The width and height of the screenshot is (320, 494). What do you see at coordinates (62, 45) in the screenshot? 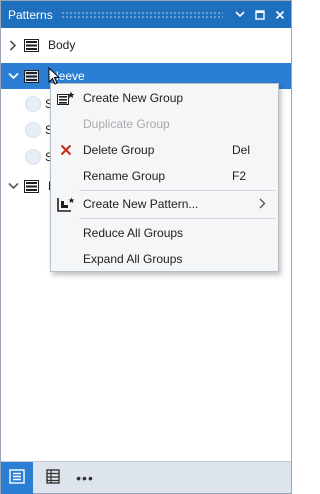
I see `tree-group-label: Body` at bounding box center [62, 45].